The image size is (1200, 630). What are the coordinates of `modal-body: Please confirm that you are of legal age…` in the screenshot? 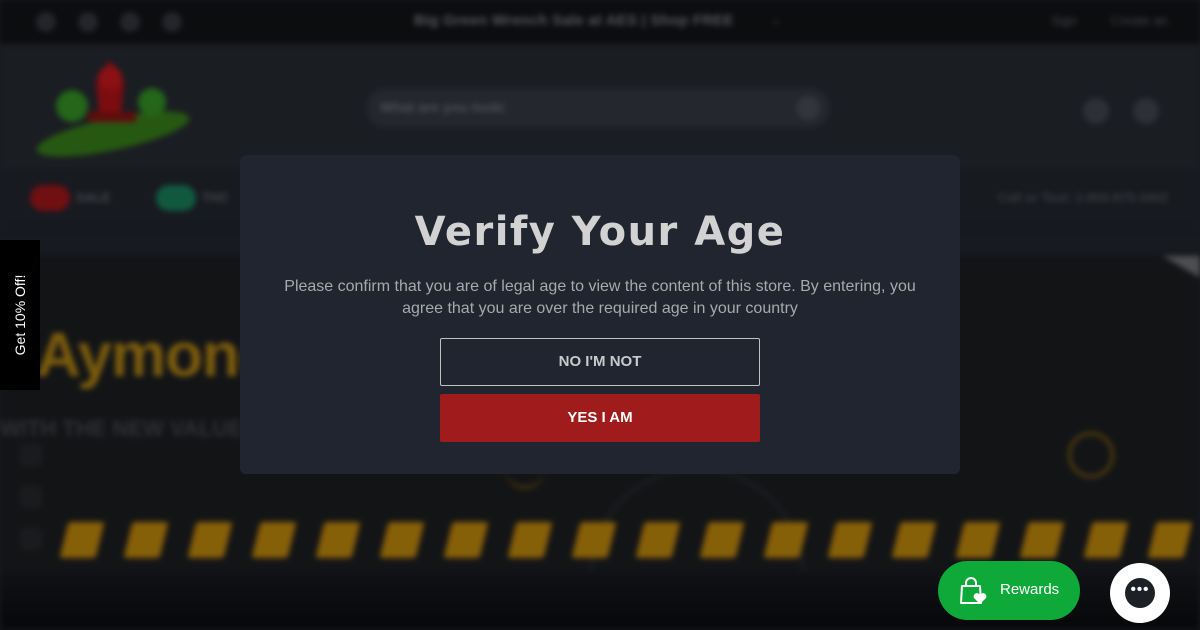 It's located at (600, 297).